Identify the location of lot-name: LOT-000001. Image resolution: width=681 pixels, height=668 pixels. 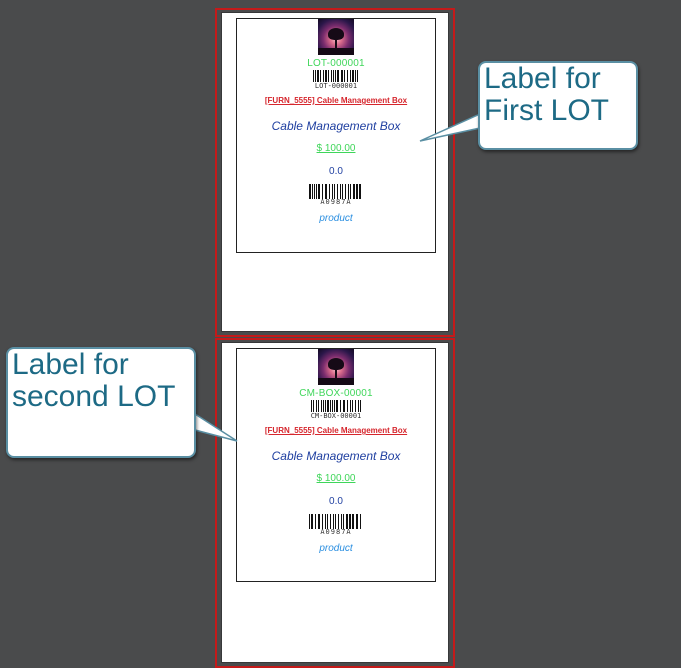
(336, 63).